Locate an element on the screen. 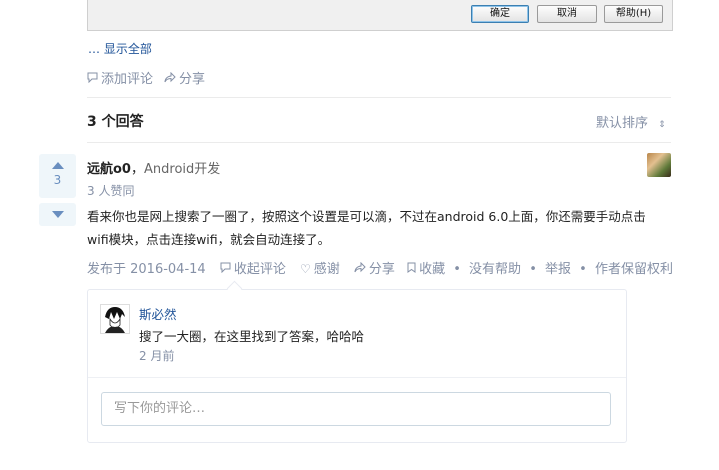 The width and height of the screenshot is (719, 470). share-answer-button: 分享 is located at coordinates (374, 269).